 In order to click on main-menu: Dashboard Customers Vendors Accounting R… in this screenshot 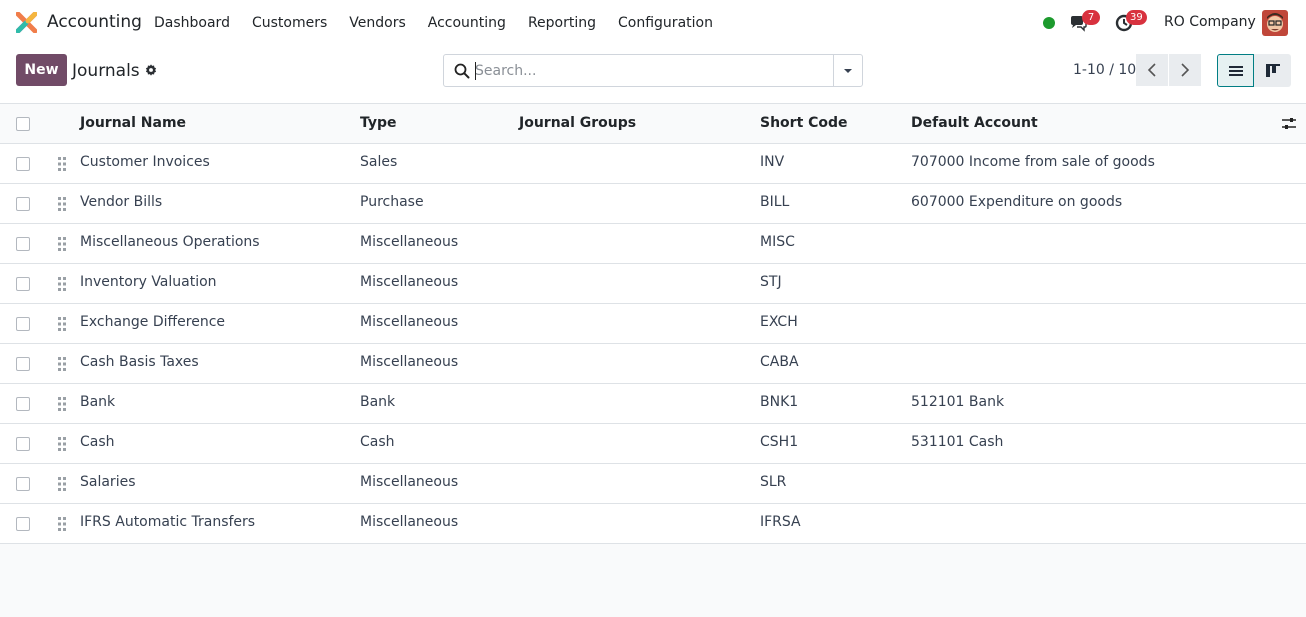, I will do `click(433, 23)`.